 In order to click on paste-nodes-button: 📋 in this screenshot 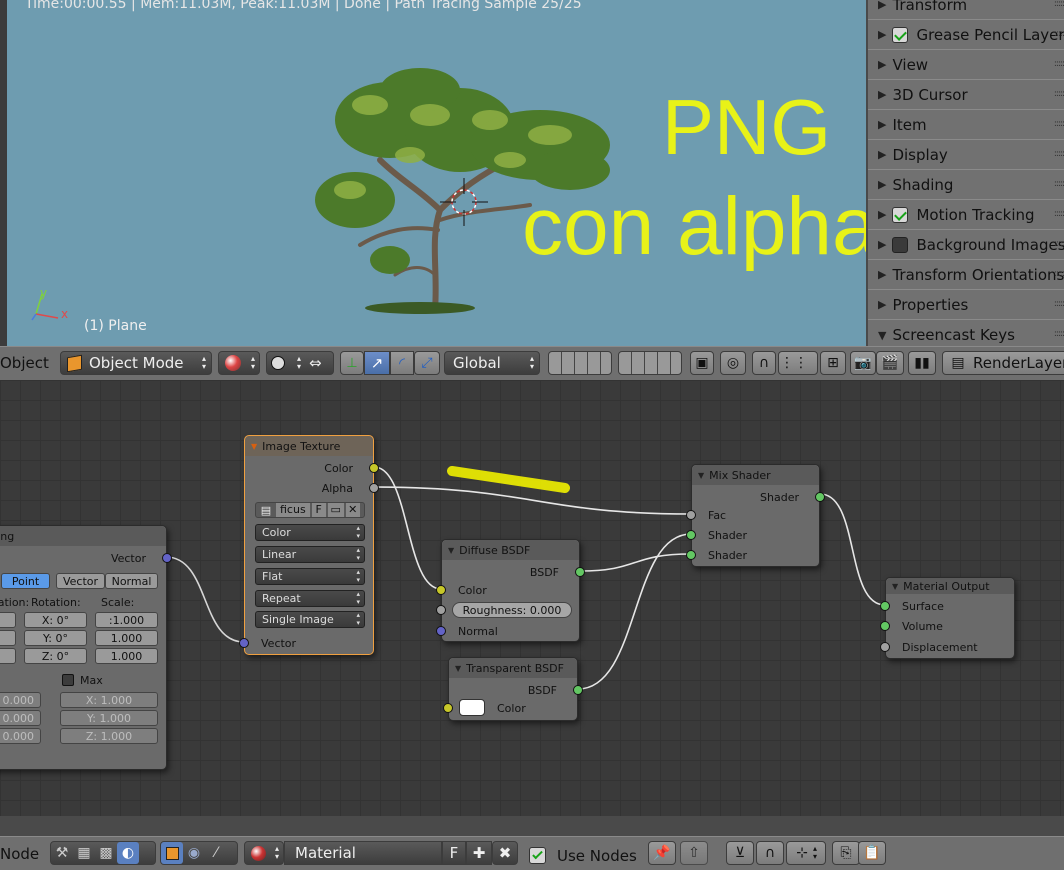, I will do `click(872, 853)`.